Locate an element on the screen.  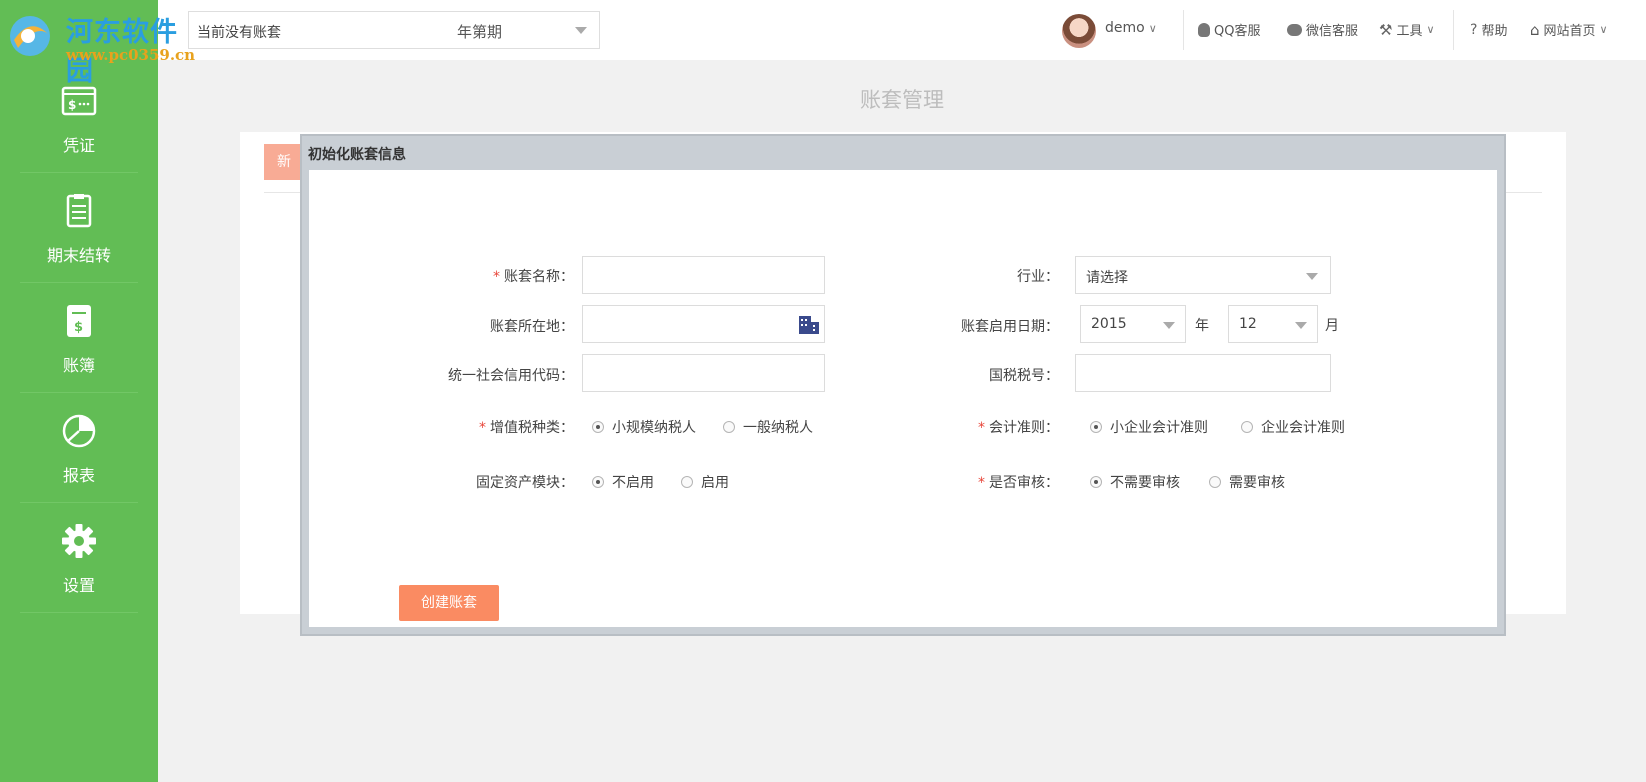
radio-label: 不需要审核 is located at coordinates (1145, 483).